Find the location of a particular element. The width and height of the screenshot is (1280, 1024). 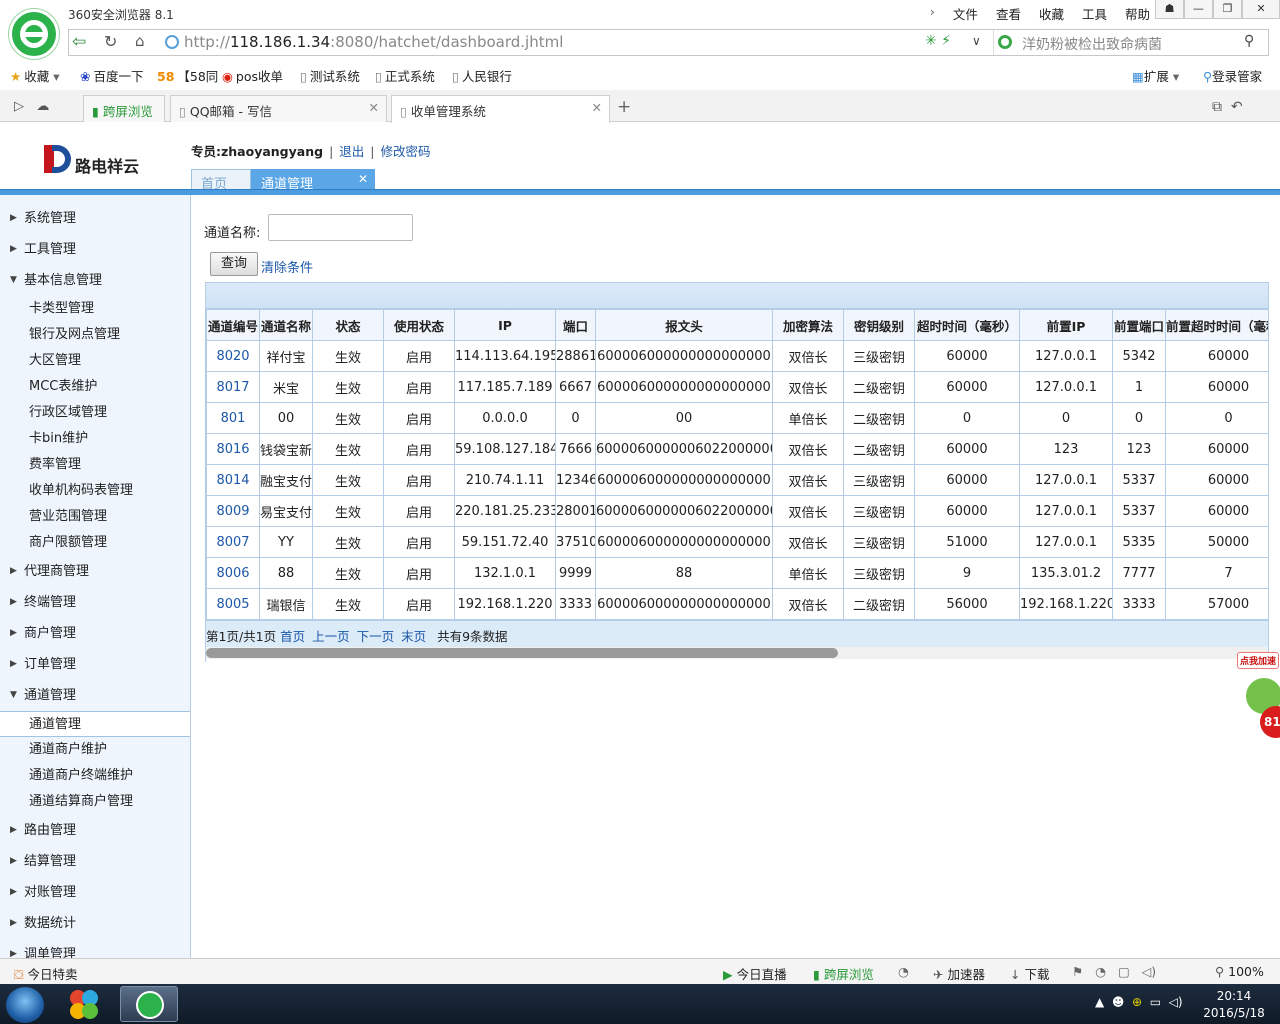

channel-id-link: 801 is located at coordinates (233, 418).